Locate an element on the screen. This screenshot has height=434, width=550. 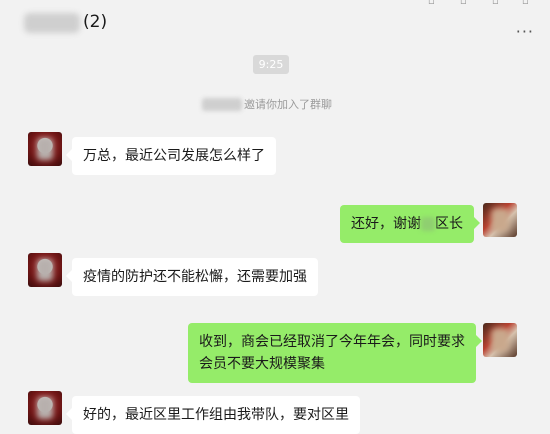
message-text: 疫情的防护还不能松懈，还需要加强 is located at coordinates (195, 277).